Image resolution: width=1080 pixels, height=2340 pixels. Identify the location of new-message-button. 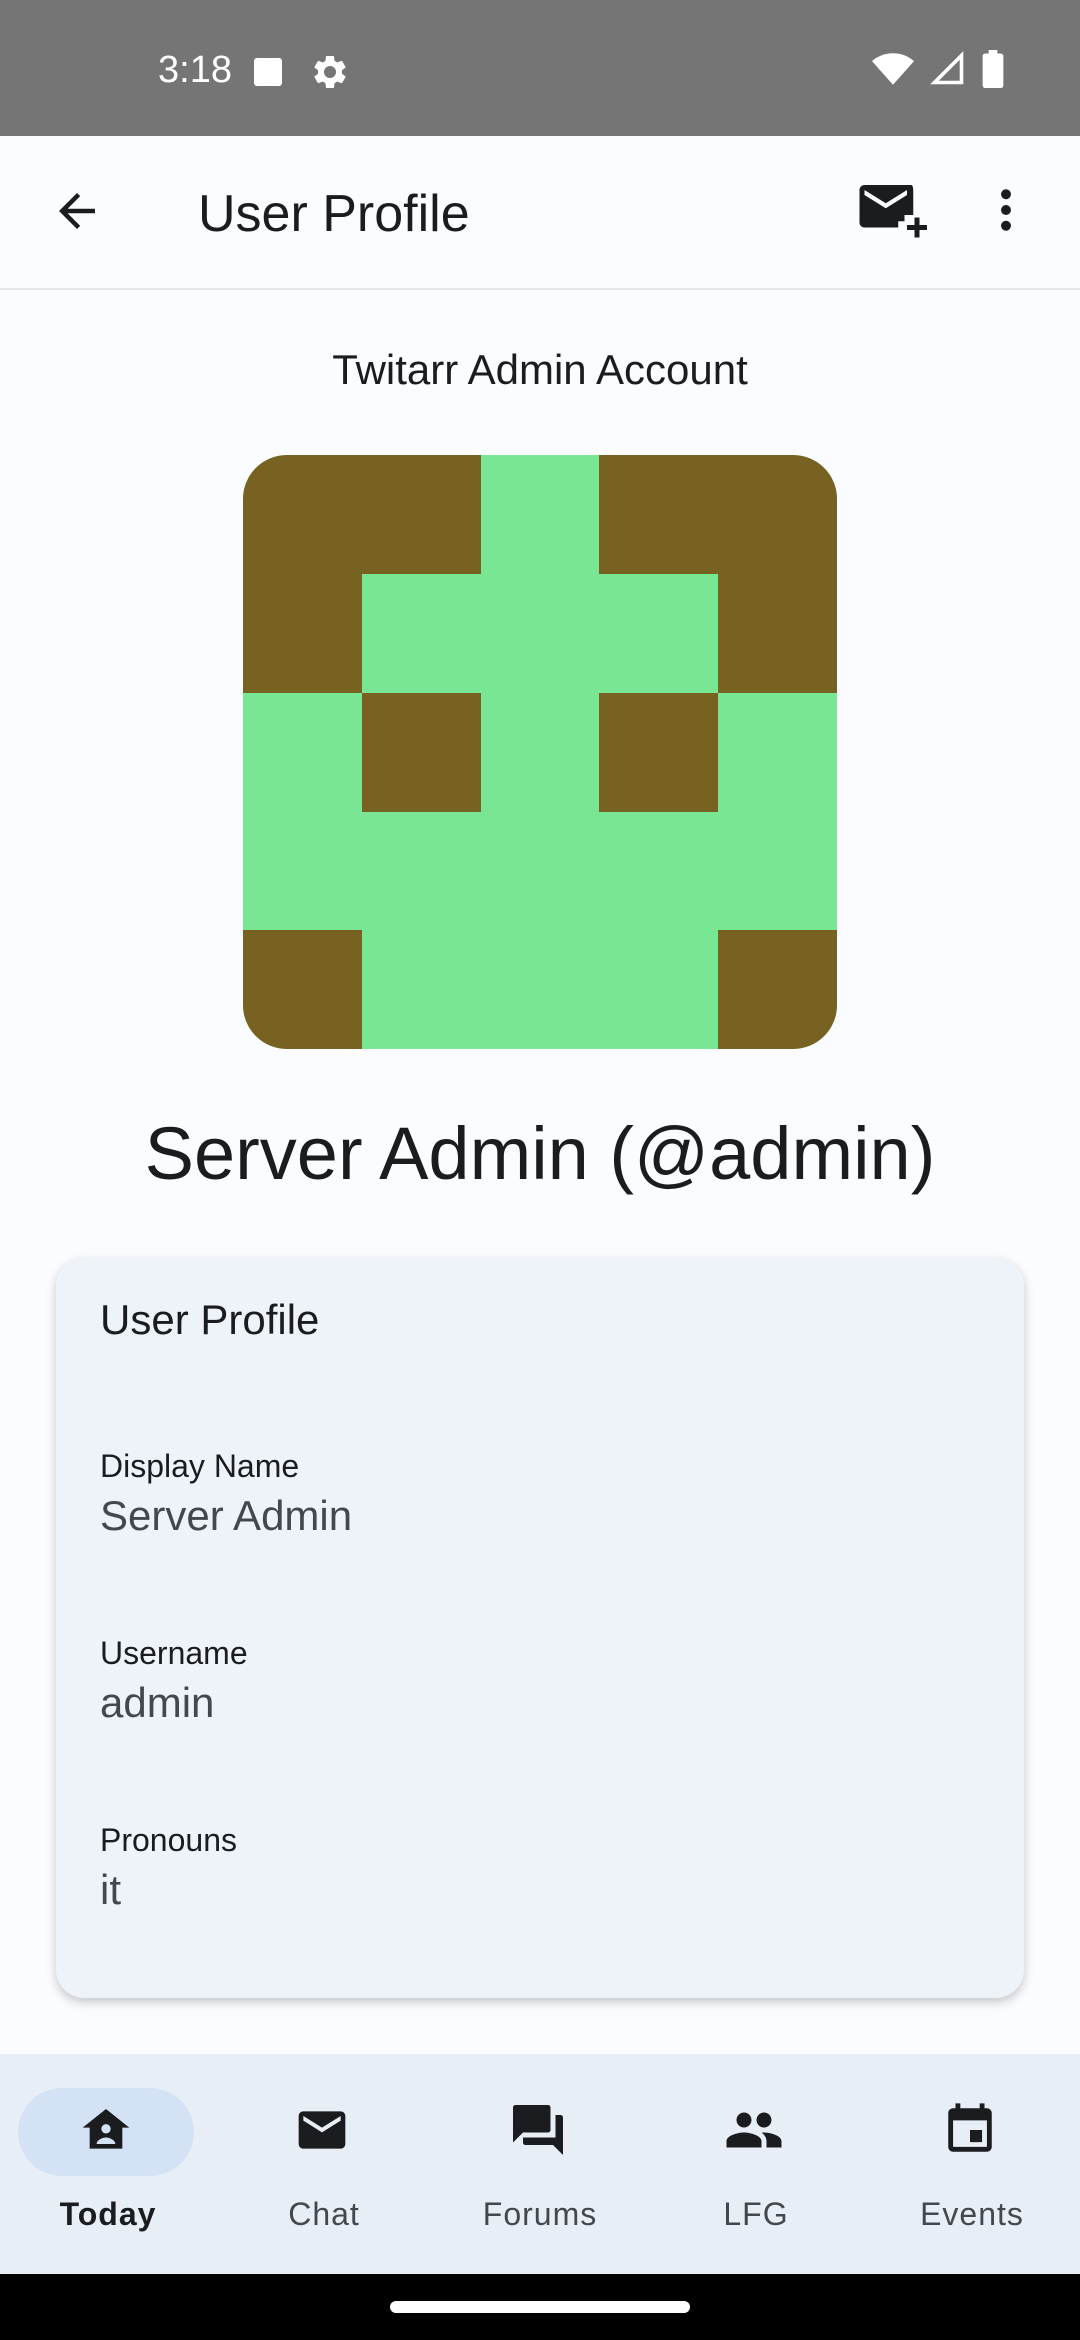
(892, 212).